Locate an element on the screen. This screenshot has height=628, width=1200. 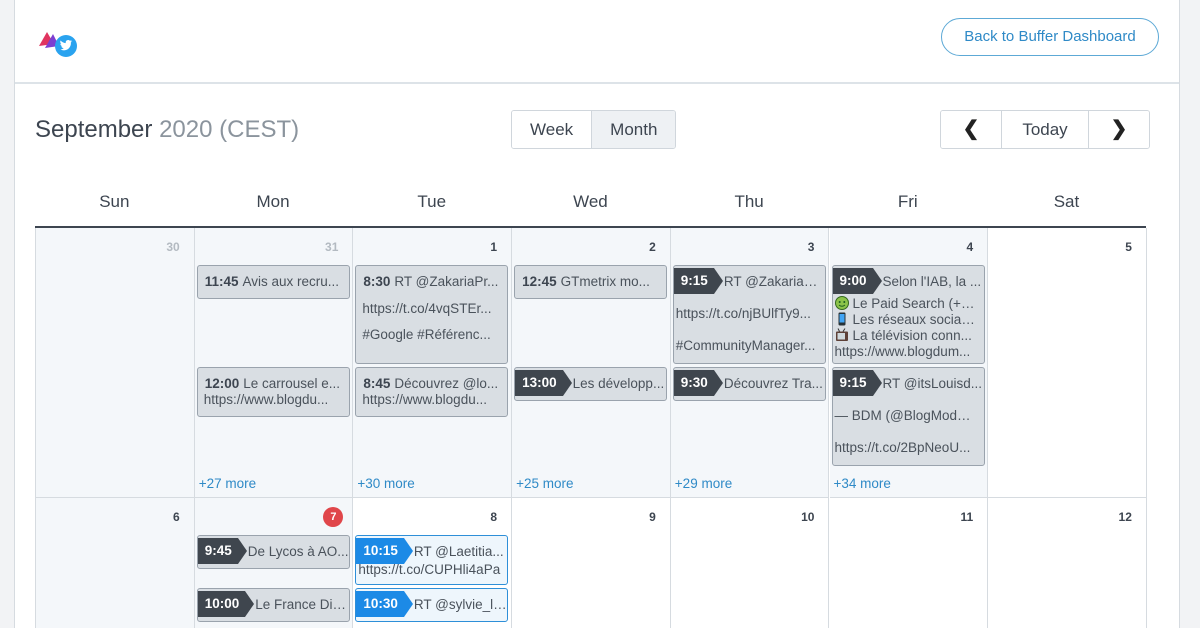
buffer-twitter-logo is located at coordinates (58, 44).